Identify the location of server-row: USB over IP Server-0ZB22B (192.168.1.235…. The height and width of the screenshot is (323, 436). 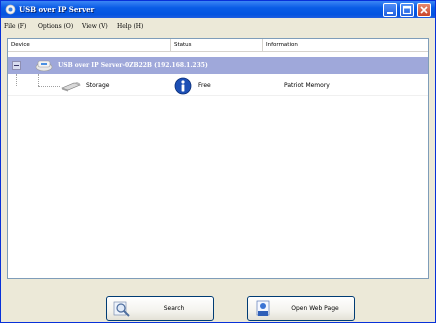
(218, 65).